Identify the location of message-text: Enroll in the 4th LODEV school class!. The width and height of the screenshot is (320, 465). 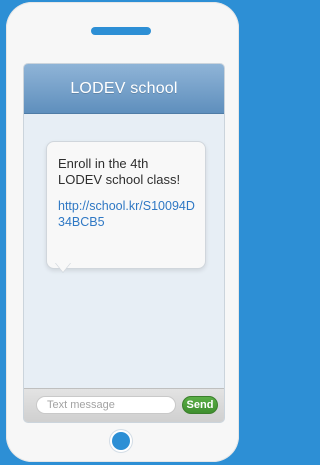
(119, 171).